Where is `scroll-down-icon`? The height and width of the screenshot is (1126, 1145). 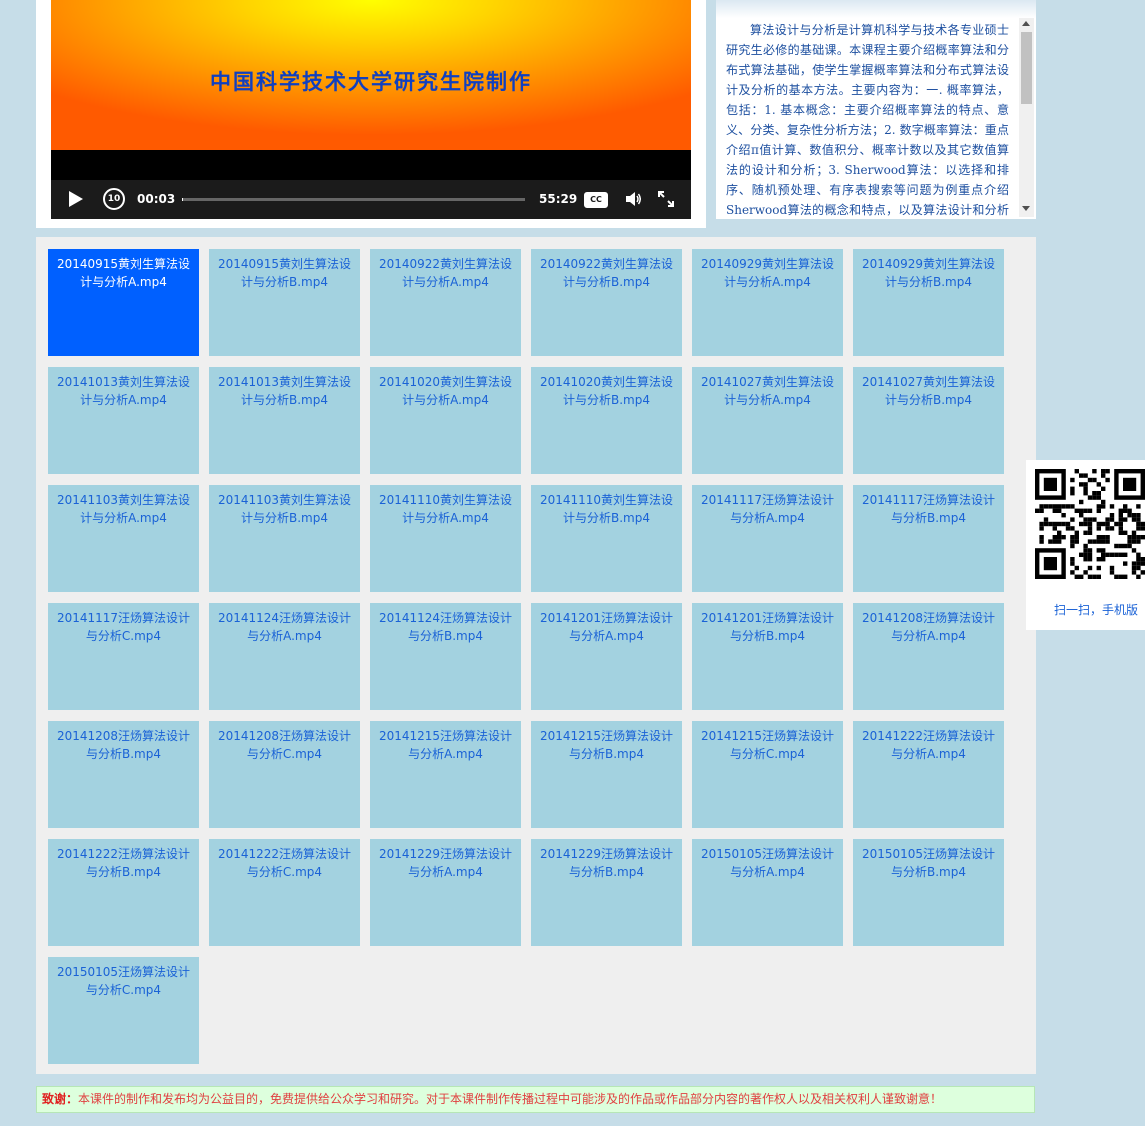 scroll-down-icon is located at coordinates (1026, 208).